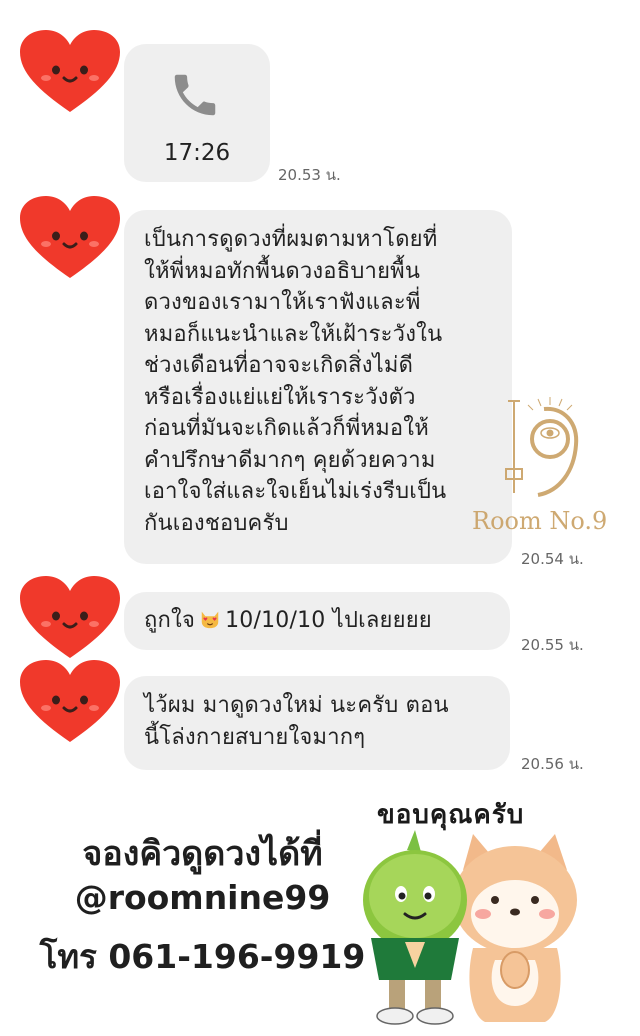 This screenshot has height=1036, width=640. I want to click on message-text: ถูกใจ 10/10/10 ไปเลยยยย, so click(327, 621).